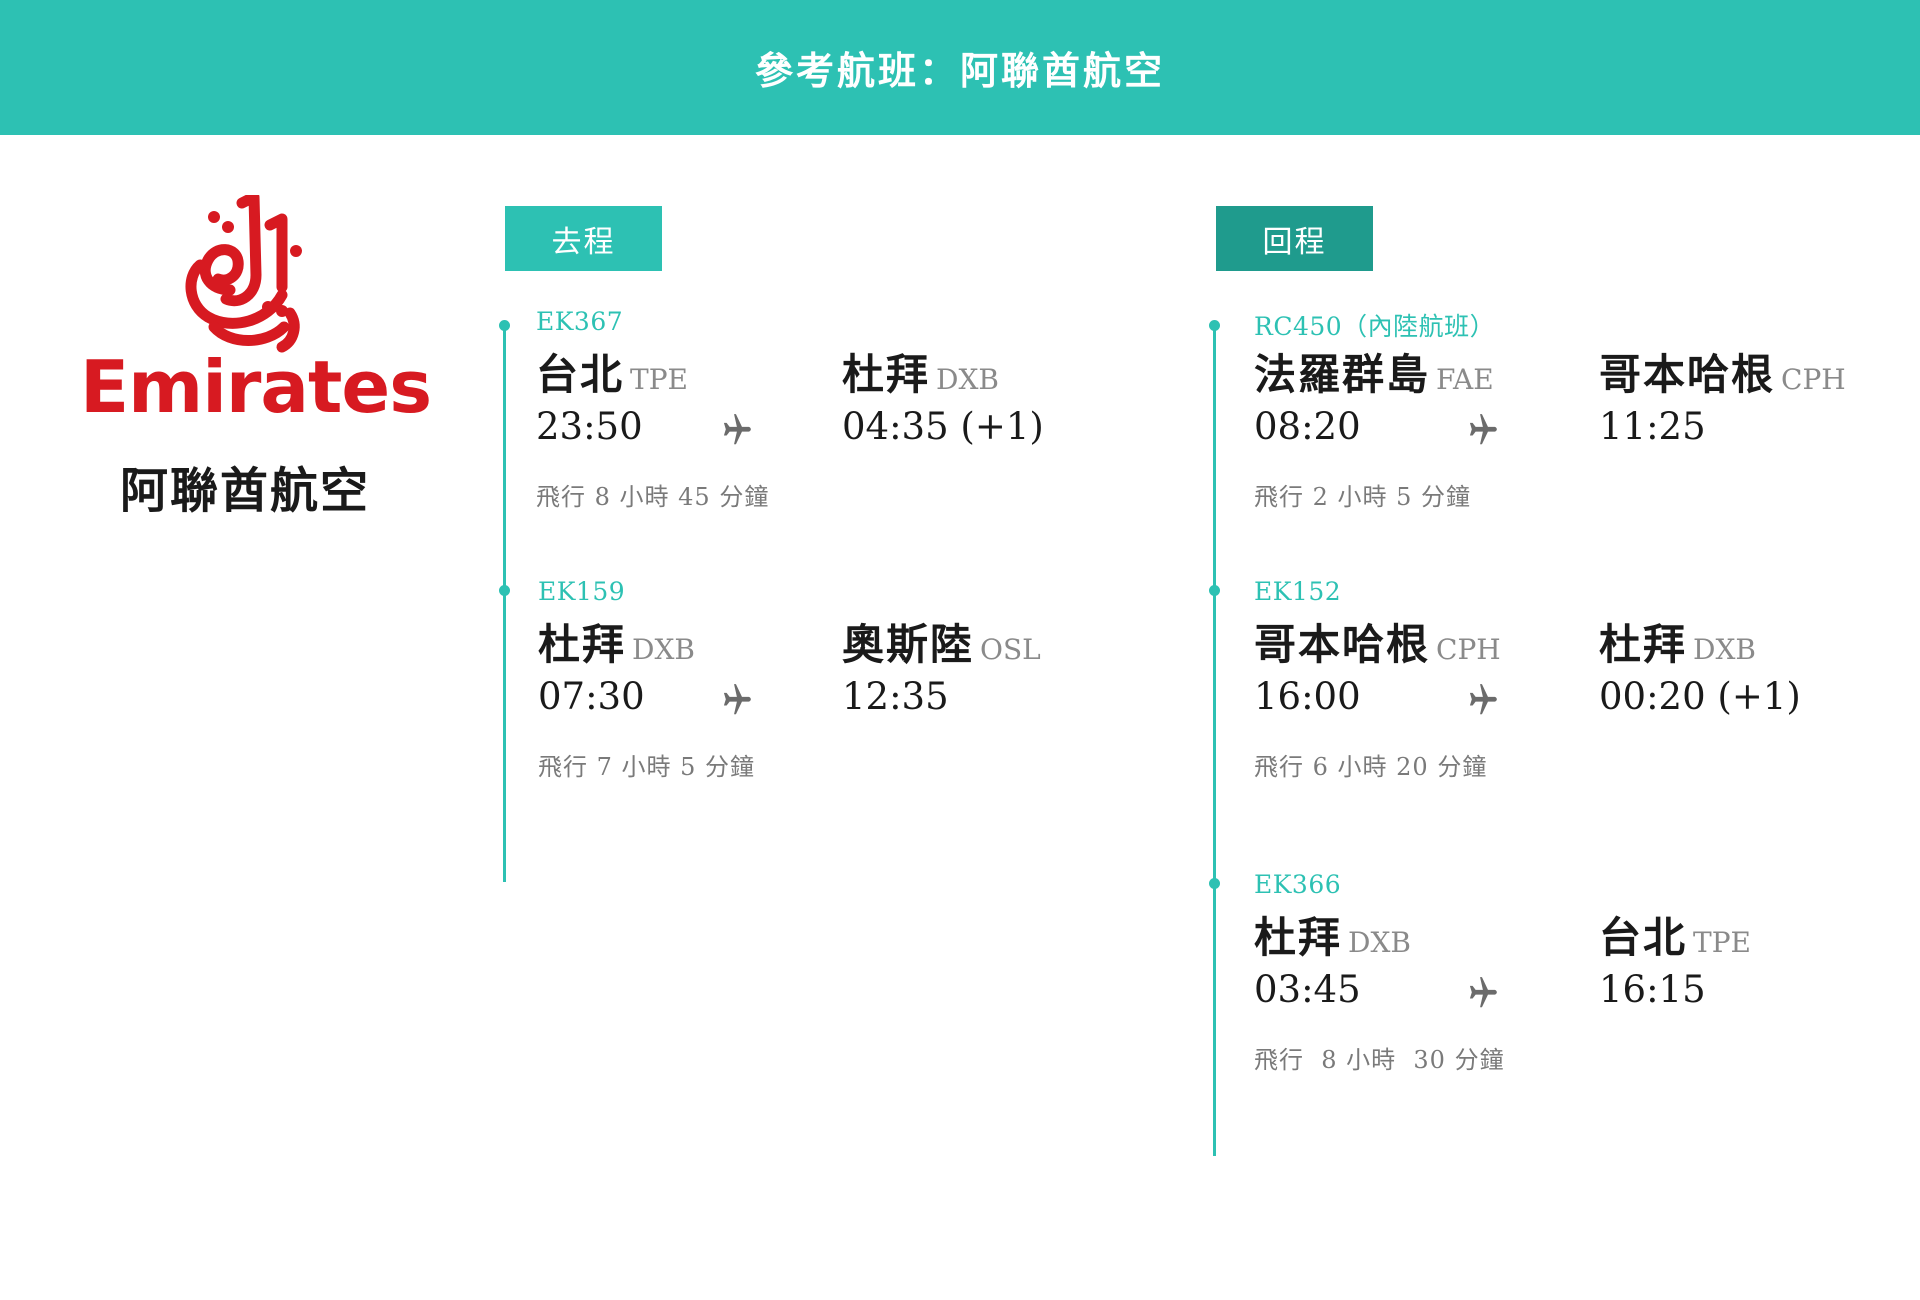 This screenshot has height=1300, width=1920. I want to click on arrival-city-name: 哥本哈根, so click(1687, 374).